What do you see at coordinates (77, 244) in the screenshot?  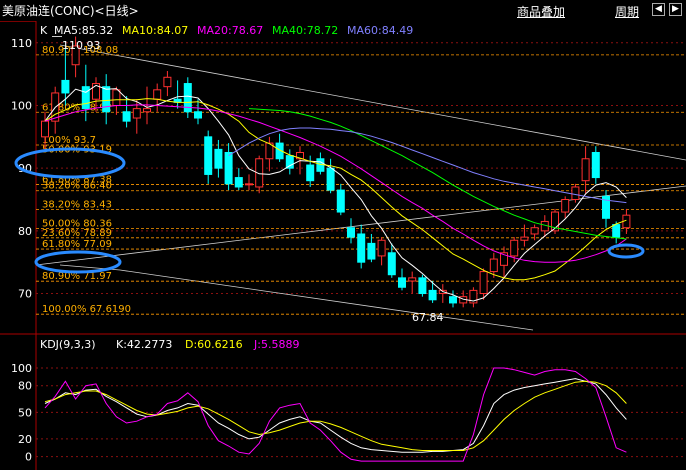 I see `fib-label: 61.80% 77.09` at bounding box center [77, 244].